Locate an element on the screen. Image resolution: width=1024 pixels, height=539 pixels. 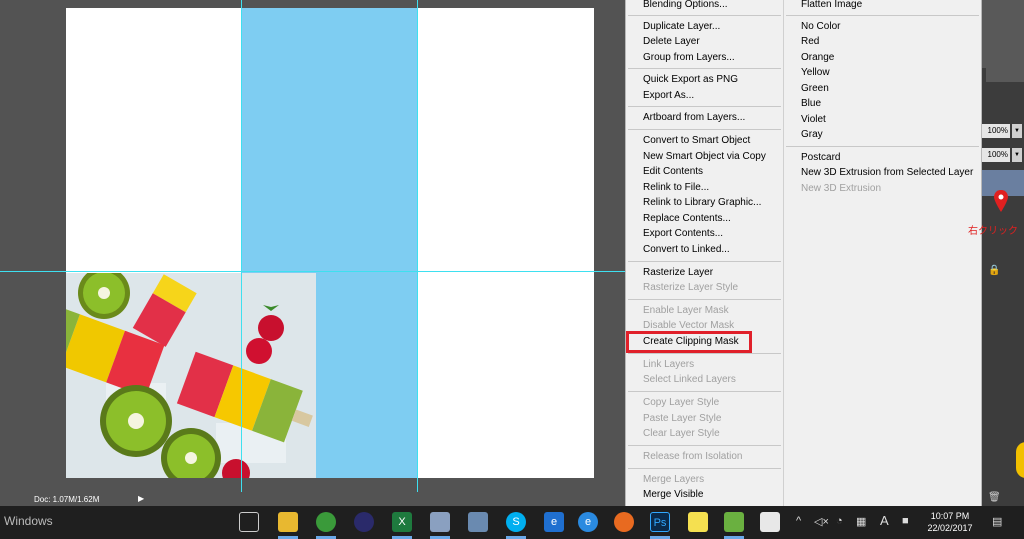
menu-item-quick-export-png: Quick Export as PNG is located at coordinates (690, 80).